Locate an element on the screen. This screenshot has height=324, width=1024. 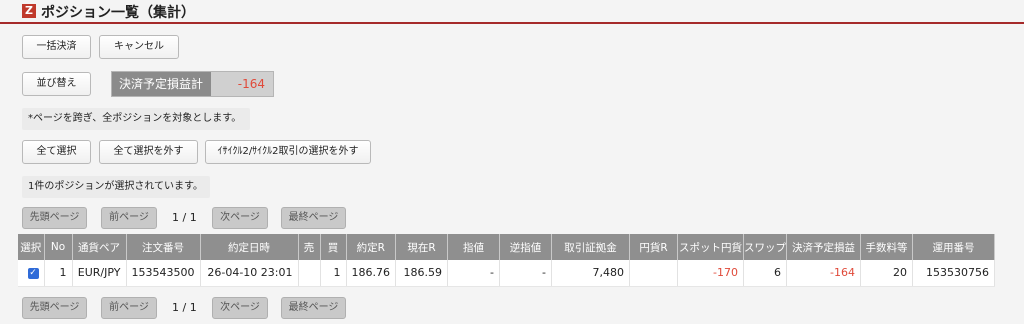
col-header: 逆指値 is located at coordinates (525, 247).